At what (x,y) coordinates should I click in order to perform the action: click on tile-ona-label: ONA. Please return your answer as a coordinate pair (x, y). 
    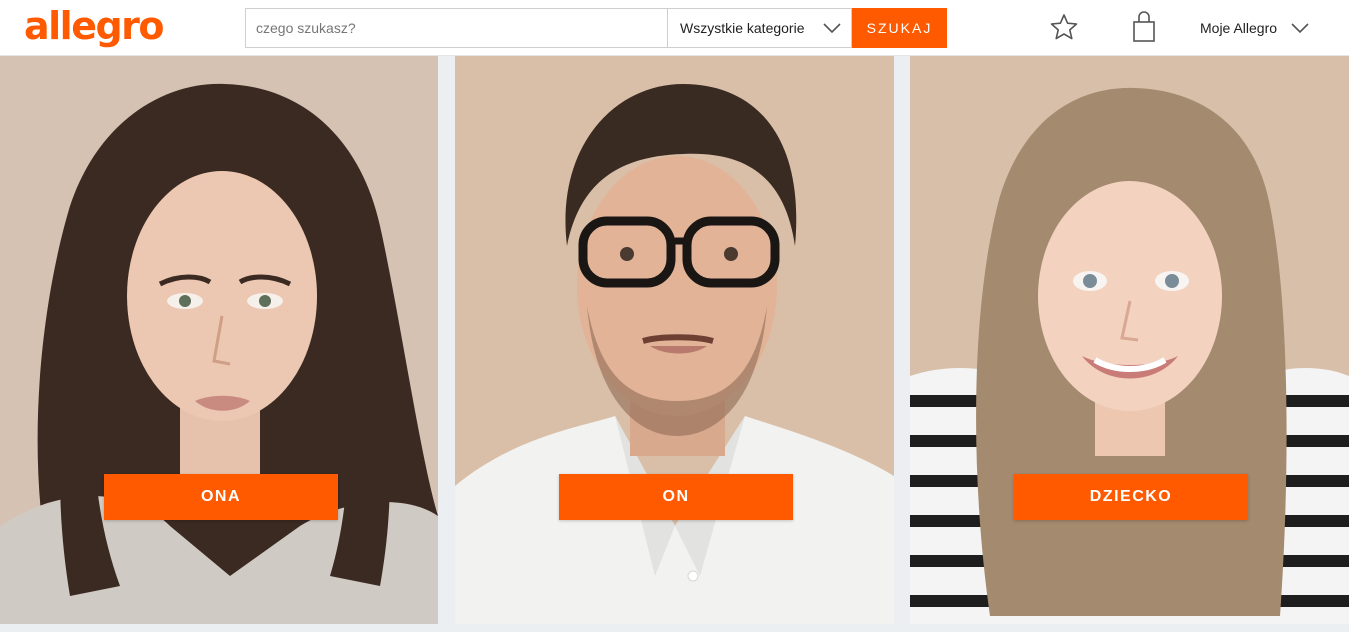
    Looking at the image, I should click on (221, 496).